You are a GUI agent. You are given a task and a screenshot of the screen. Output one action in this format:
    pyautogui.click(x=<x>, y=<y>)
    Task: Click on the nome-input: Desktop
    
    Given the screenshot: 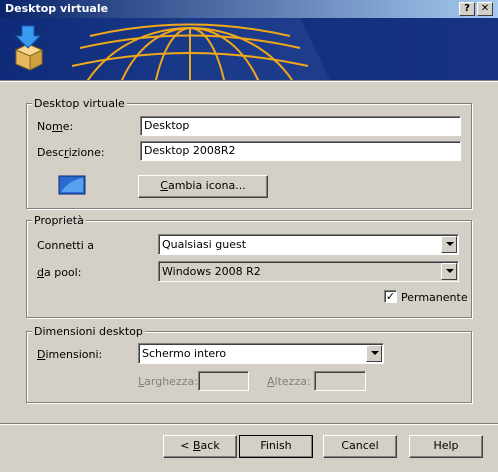 What is the action you would take?
    pyautogui.click(x=300, y=126)
    